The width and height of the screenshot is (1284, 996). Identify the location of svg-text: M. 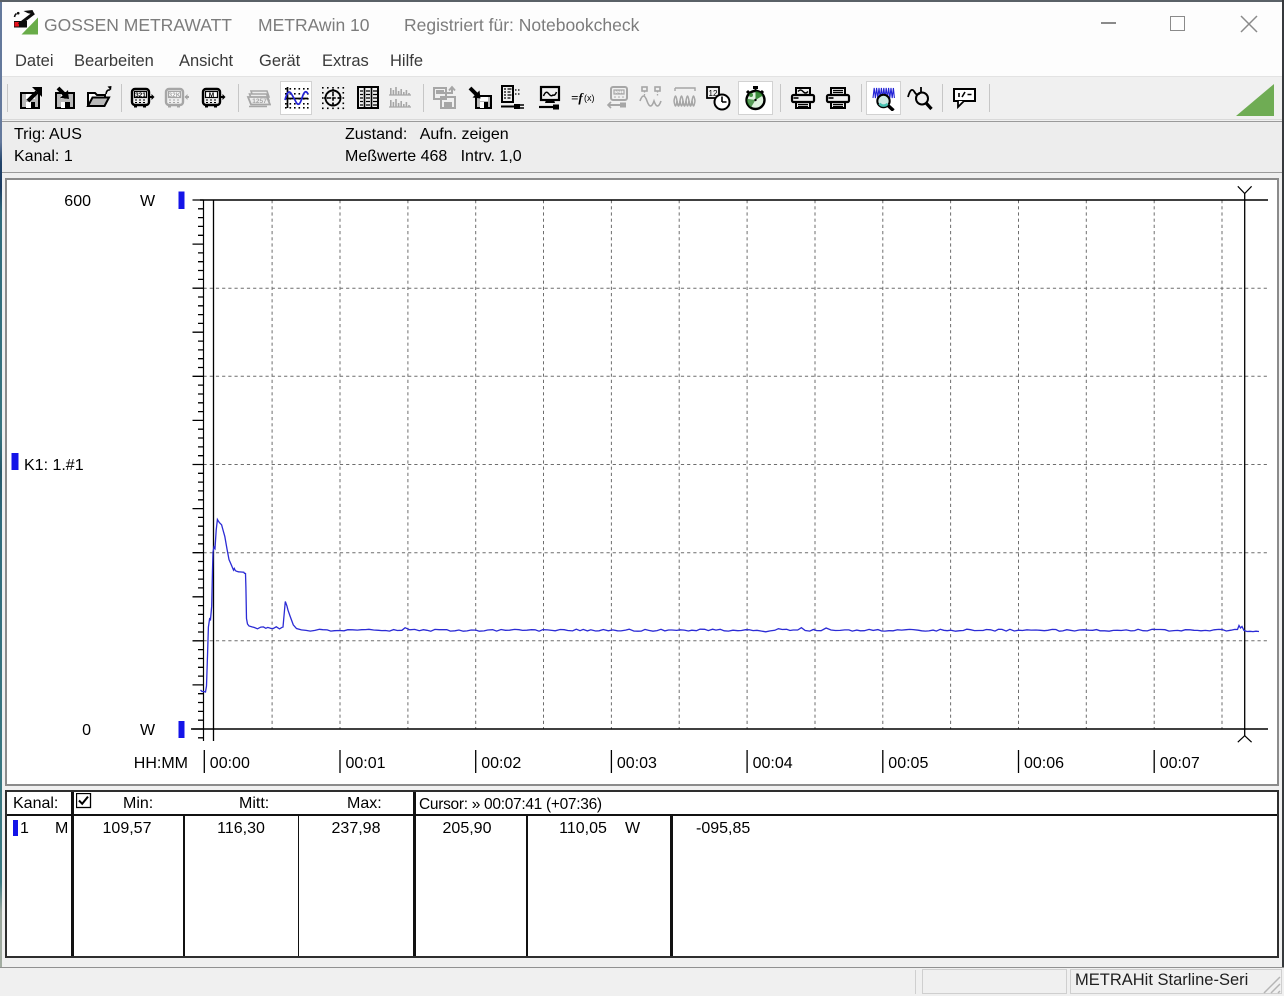
(211, 95).